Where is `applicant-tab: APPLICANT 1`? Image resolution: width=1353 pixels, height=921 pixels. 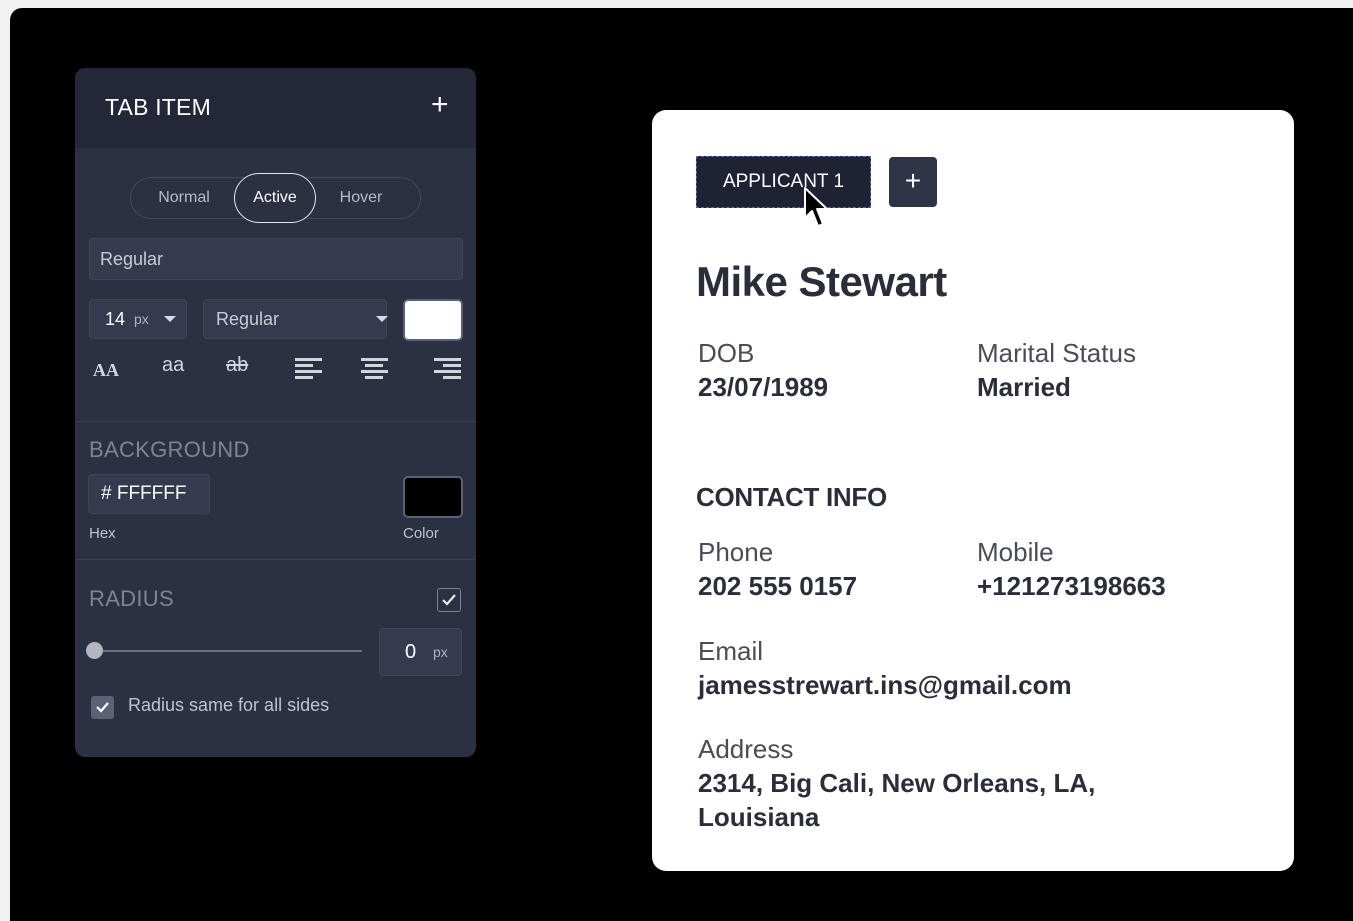
applicant-tab: APPLICANT 1 is located at coordinates (783, 182).